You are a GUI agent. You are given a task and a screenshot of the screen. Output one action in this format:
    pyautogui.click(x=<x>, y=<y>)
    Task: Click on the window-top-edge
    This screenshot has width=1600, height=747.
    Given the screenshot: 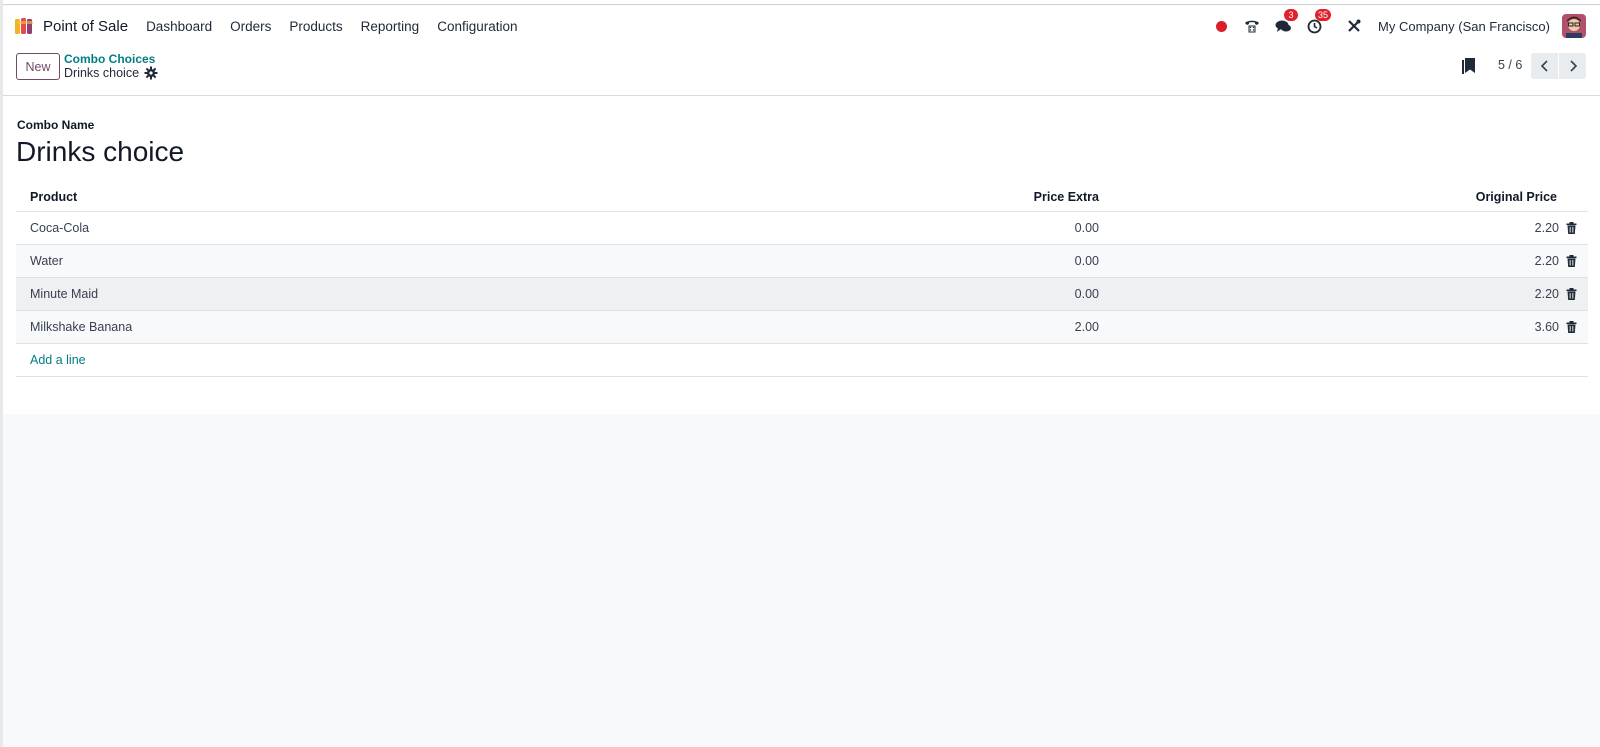 What is the action you would take?
    pyautogui.click(x=800, y=2)
    